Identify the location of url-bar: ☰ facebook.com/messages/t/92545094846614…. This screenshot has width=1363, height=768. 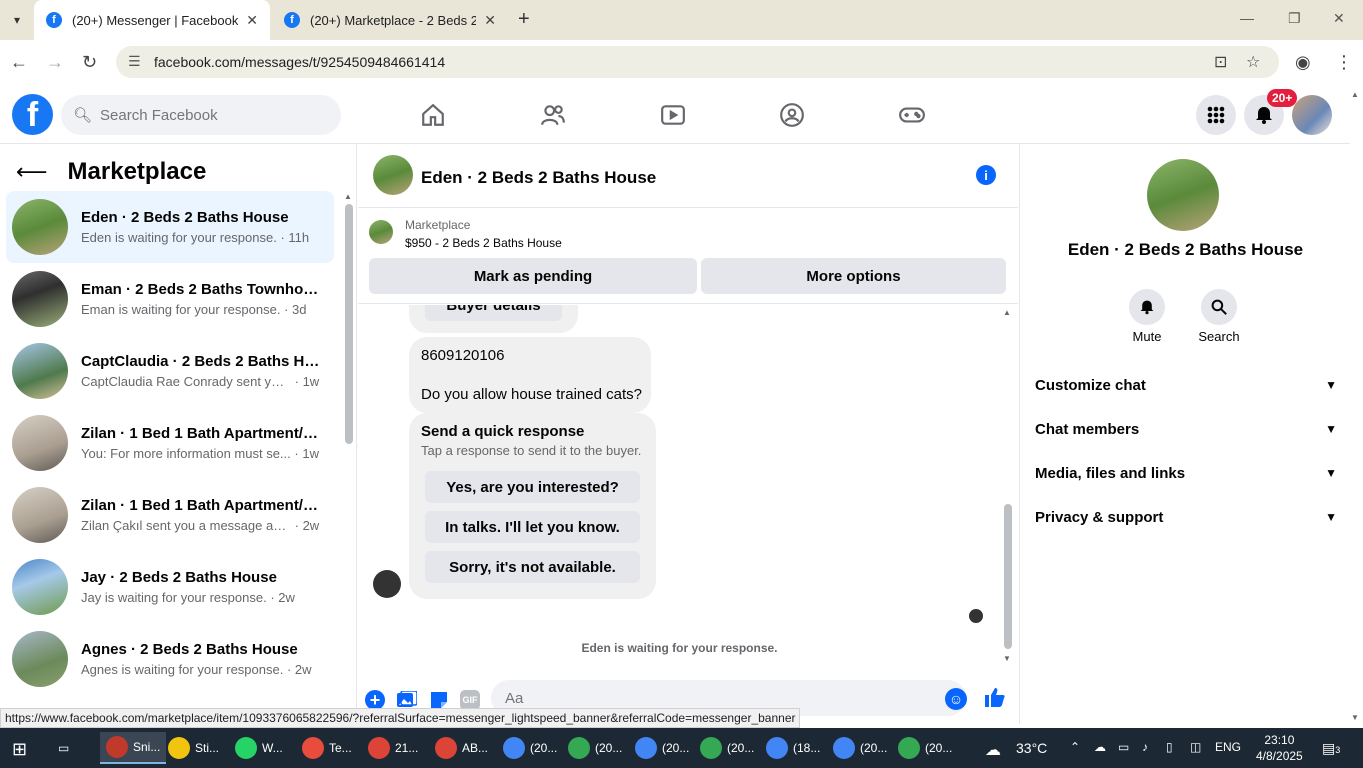
(697, 62).